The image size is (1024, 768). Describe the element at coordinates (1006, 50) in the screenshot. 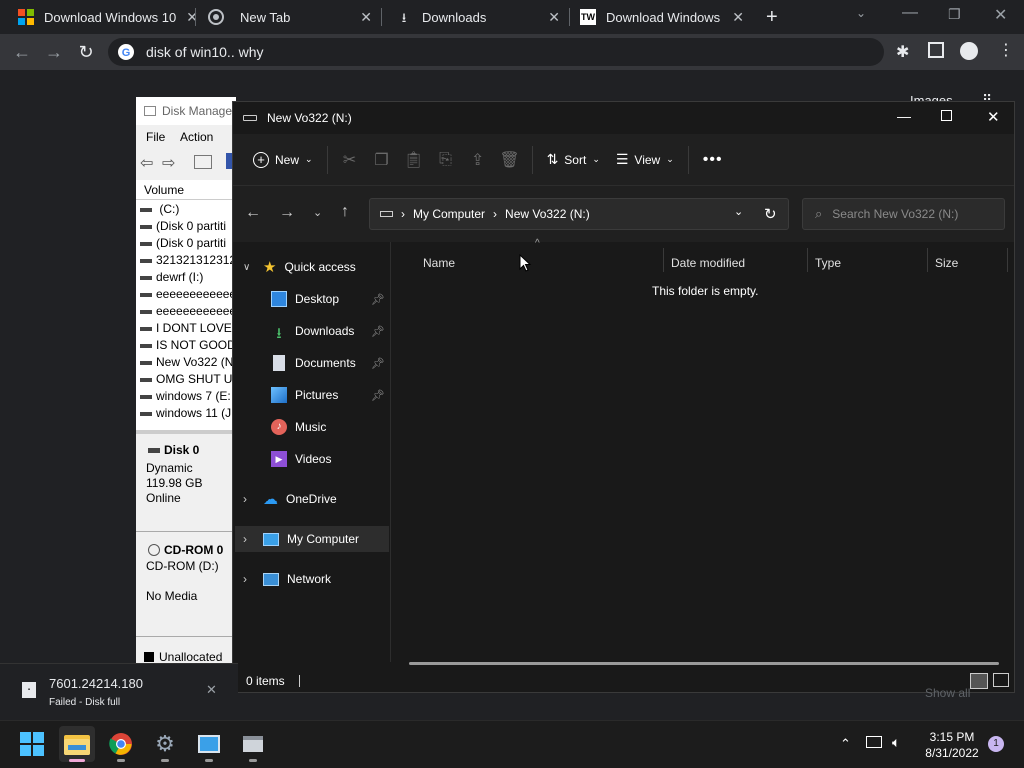

I see `more-icon: ⋮` at that location.